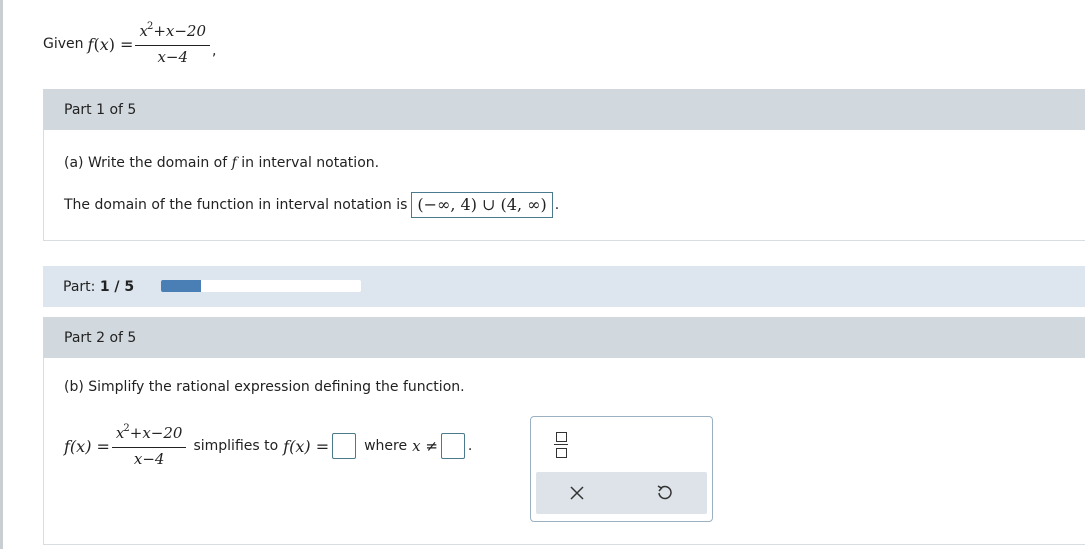  I want to click on close-icon, so click(577, 493).